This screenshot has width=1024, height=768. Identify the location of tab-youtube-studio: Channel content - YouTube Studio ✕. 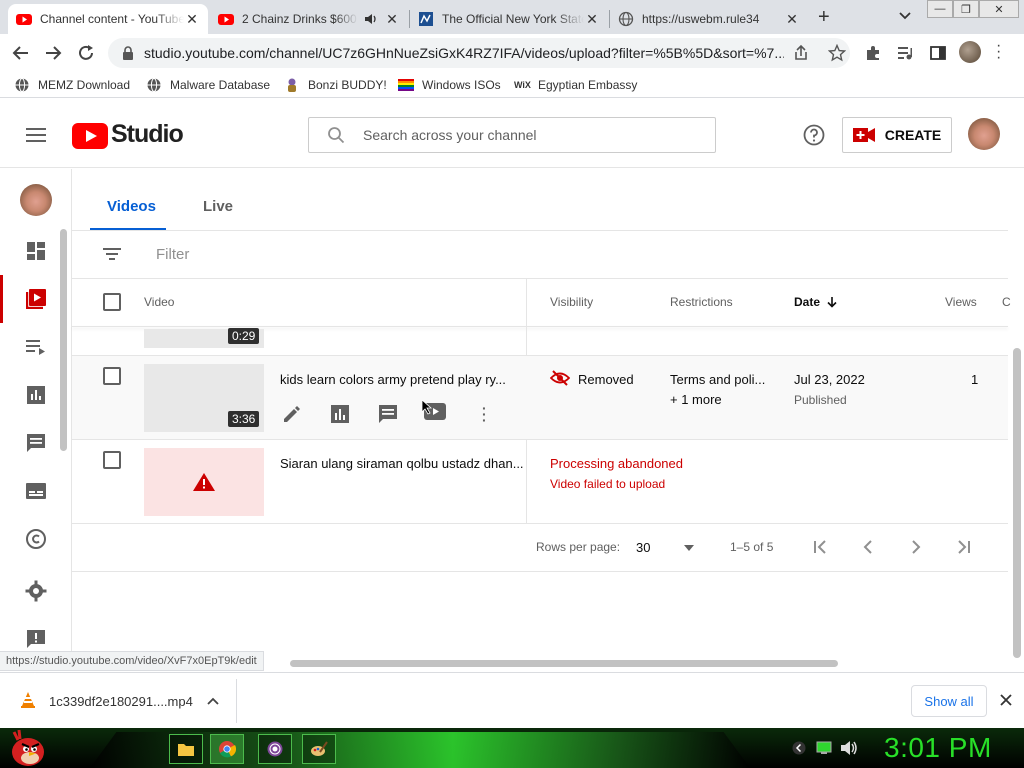
(108, 19).